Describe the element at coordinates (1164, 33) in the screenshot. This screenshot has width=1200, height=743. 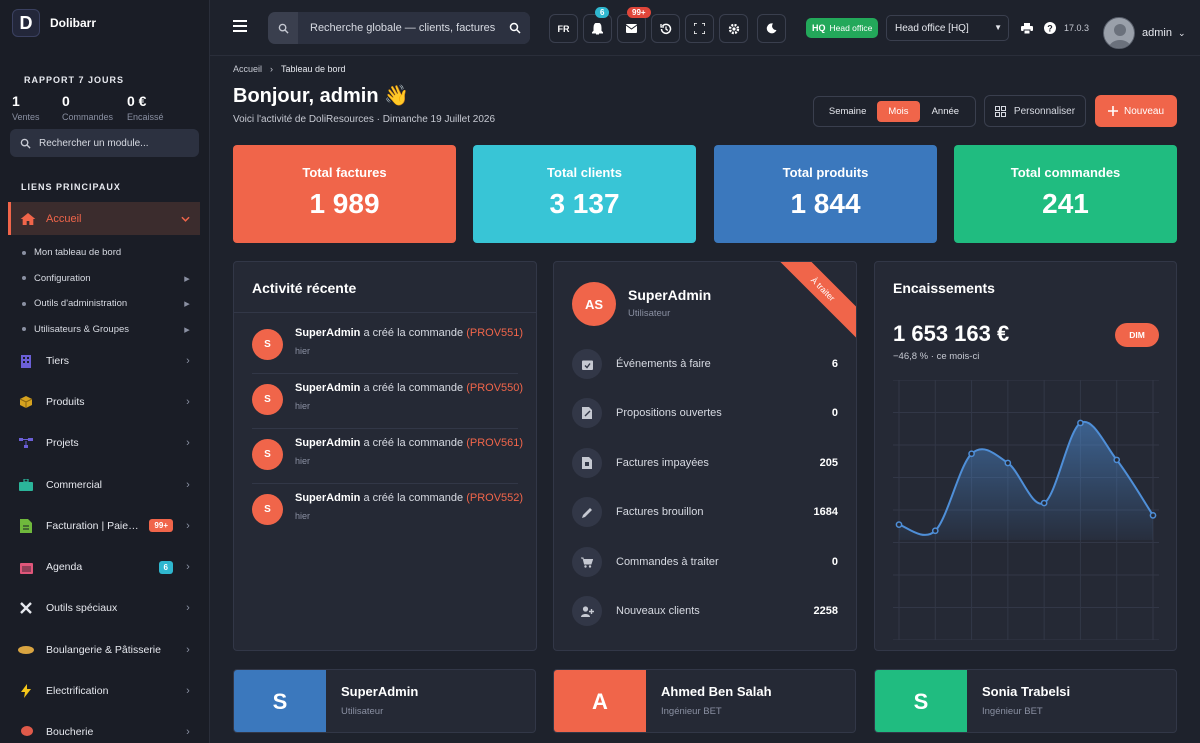
I see `user-menu: admin ⌄` at that location.